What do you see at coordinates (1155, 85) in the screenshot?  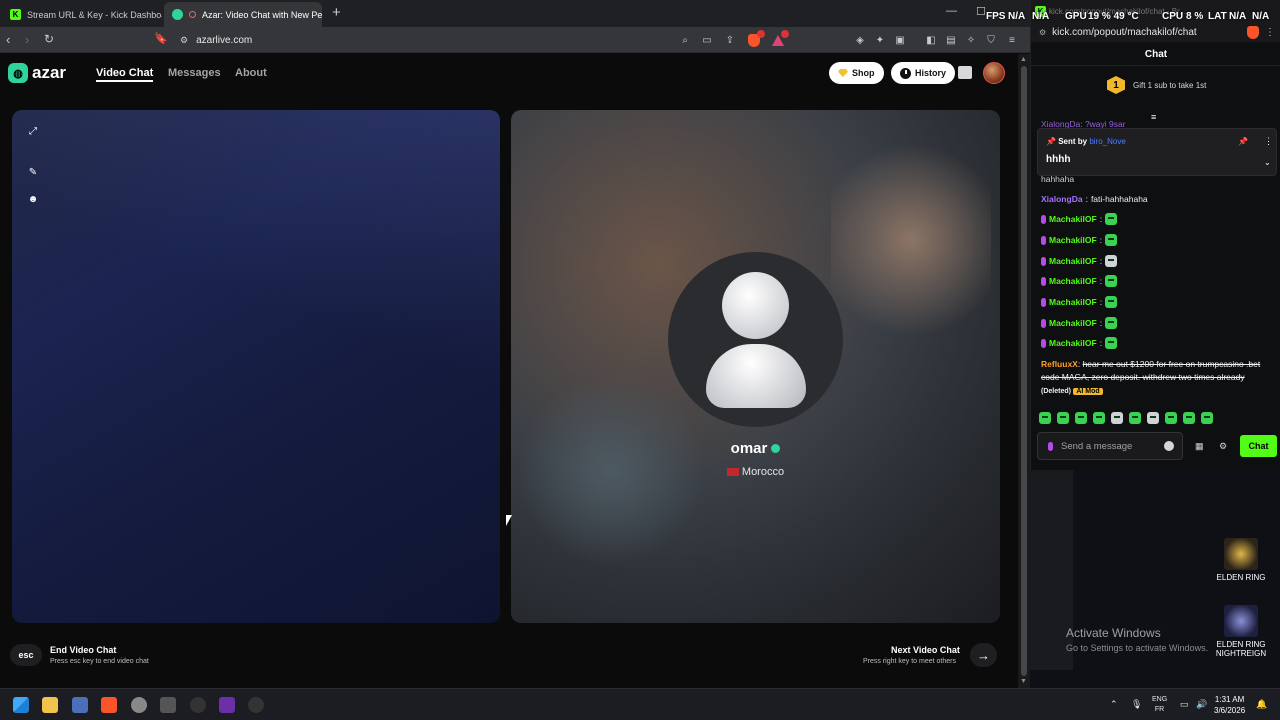 I see `gift-sub-banner: 1 Gift 1 sub to take 1st` at bounding box center [1155, 85].